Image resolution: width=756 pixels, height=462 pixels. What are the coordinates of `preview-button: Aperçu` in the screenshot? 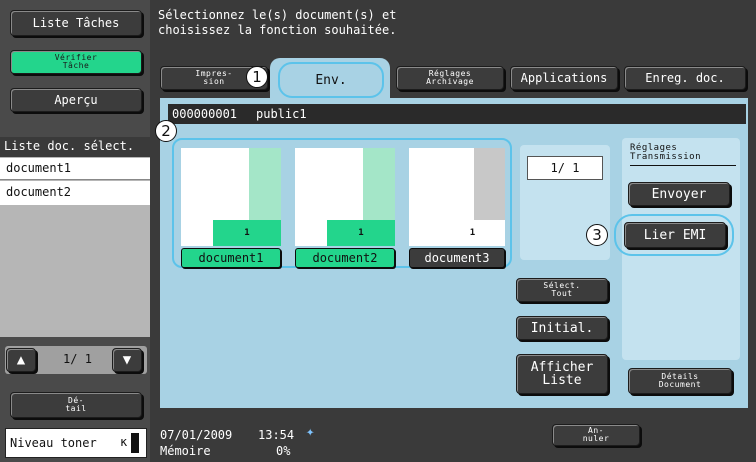 It's located at (76, 100).